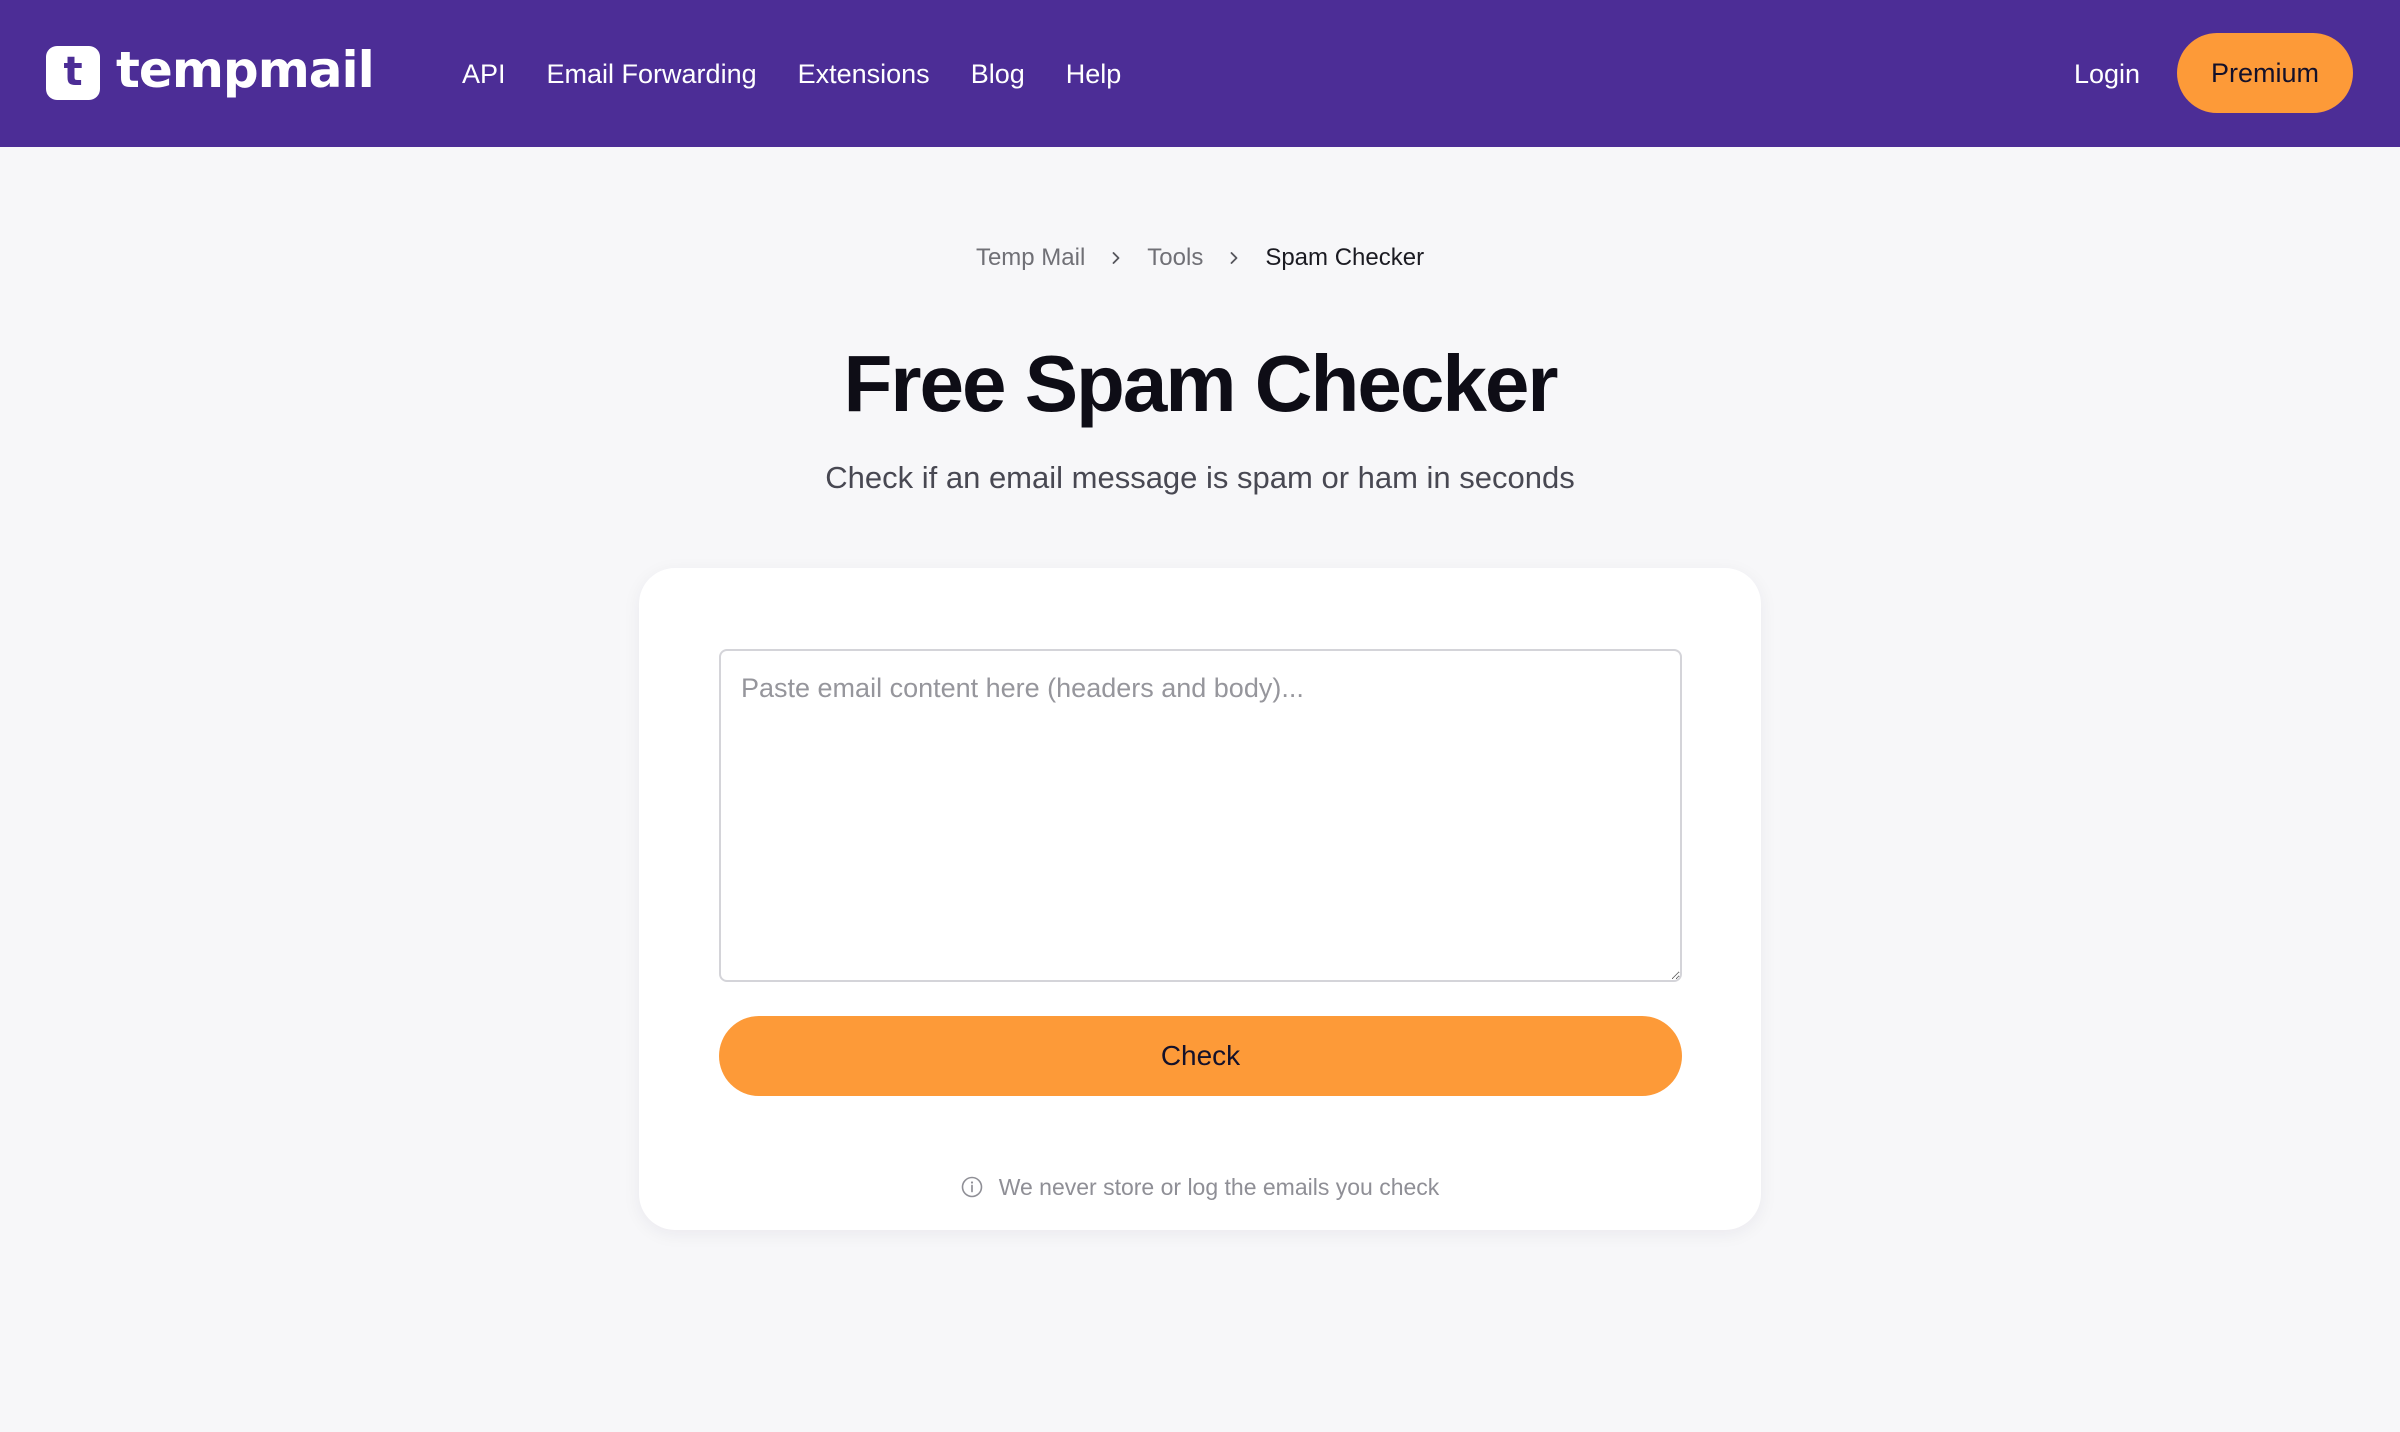 The image size is (2400, 1432). What do you see at coordinates (652, 74) in the screenshot?
I see `nav-link-email-forwarding: Email Forwarding` at bounding box center [652, 74].